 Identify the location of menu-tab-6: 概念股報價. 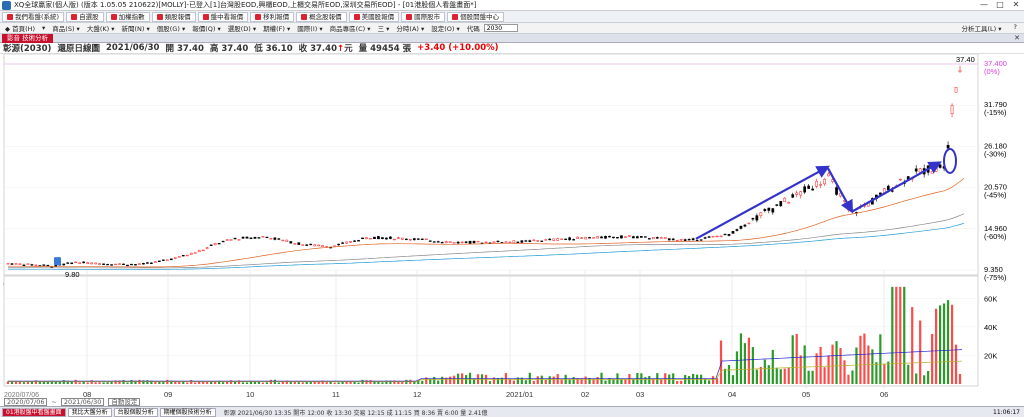
(321, 16).